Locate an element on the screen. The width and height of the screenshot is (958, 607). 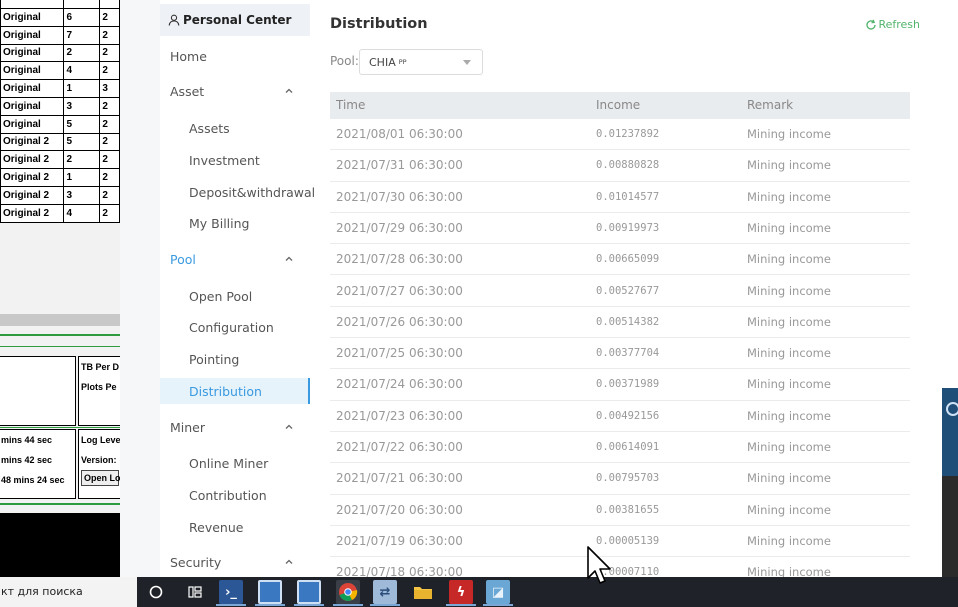
cell-time: 2021/07/26 06:30:00 is located at coordinates (399, 321).